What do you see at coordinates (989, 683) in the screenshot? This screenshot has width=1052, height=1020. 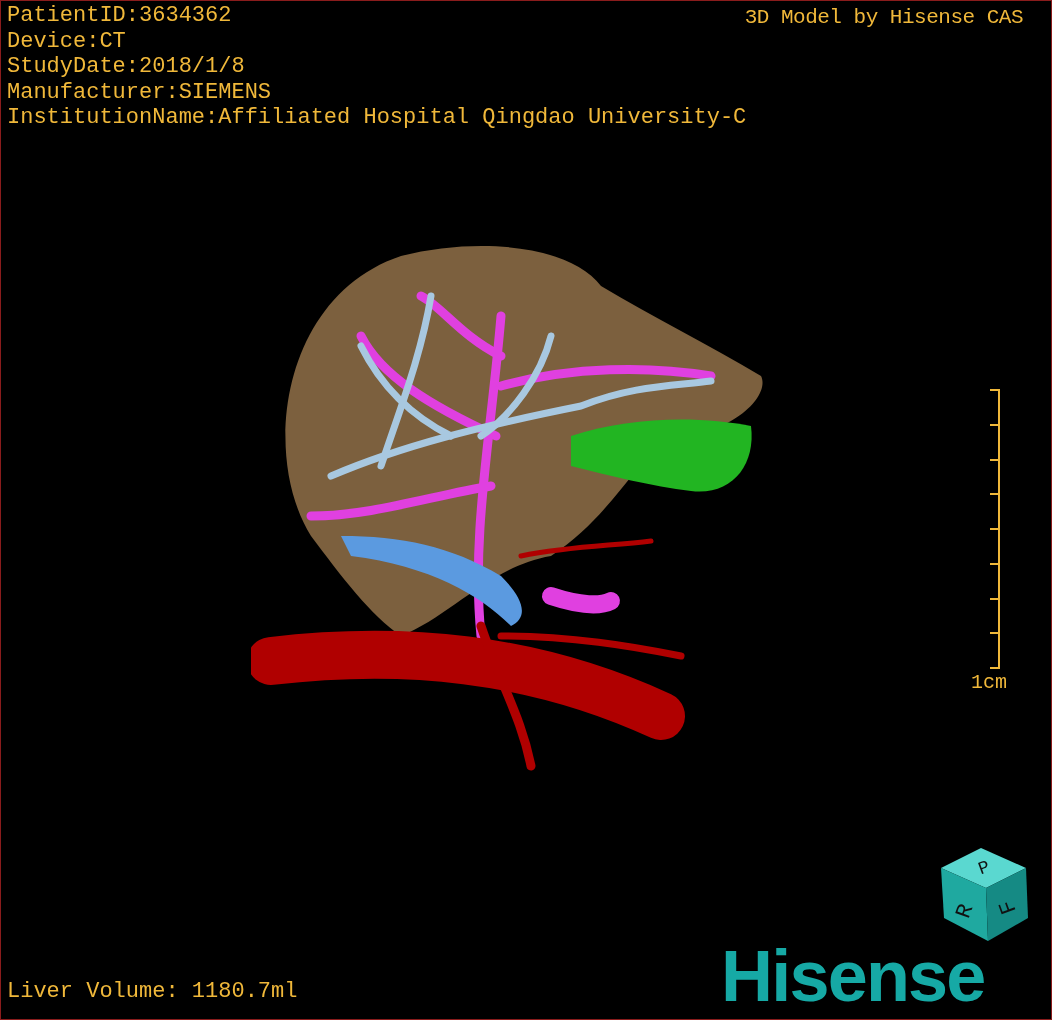 I see `scale-label: 1cm` at bounding box center [989, 683].